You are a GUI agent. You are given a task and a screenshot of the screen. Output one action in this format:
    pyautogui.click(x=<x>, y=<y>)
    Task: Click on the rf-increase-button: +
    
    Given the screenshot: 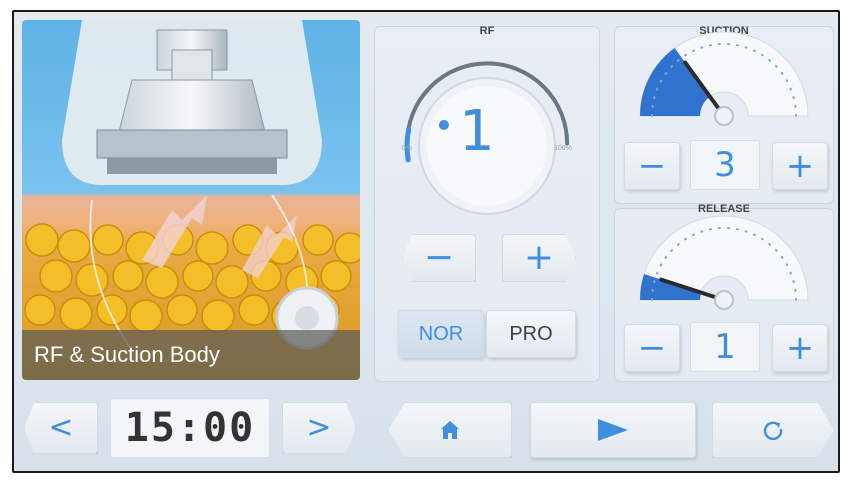 What is the action you would take?
    pyautogui.click(x=539, y=258)
    